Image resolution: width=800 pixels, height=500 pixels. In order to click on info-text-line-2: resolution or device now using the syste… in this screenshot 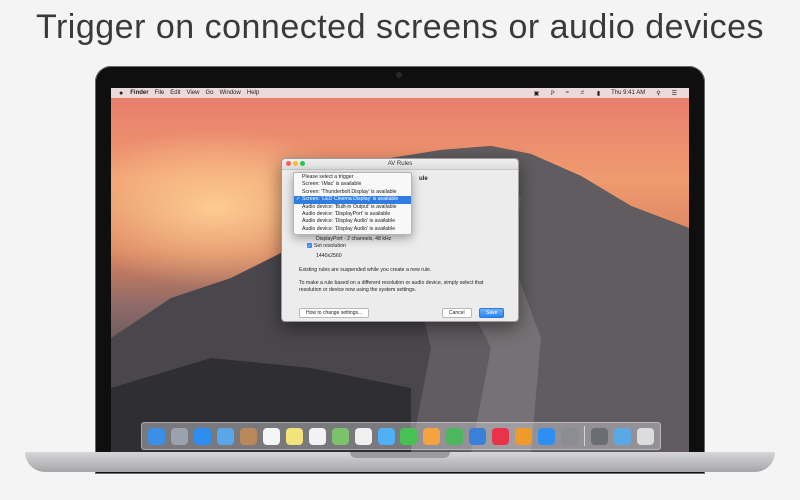, I will do `click(358, 290)`.